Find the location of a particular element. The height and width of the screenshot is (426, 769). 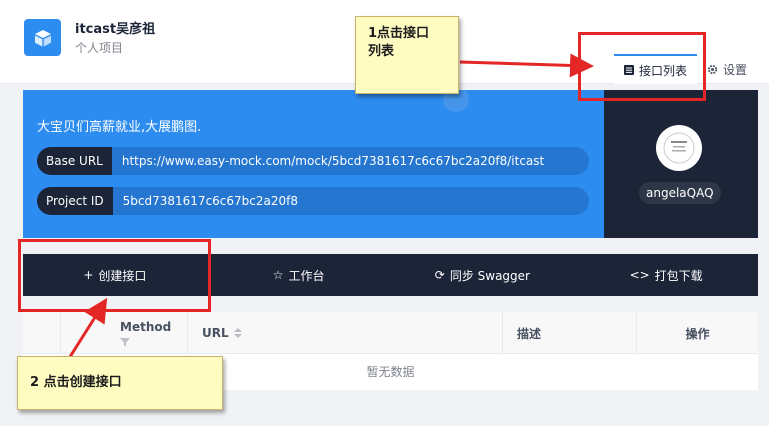

annotation-note-1: 1点击接口 列表 is located at coordinates (407, 55).